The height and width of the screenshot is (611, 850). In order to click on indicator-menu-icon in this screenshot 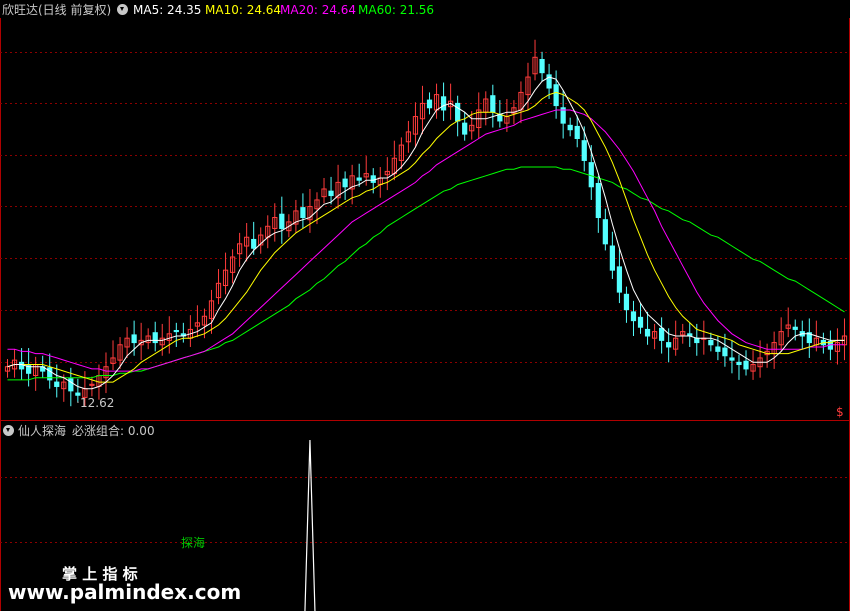, I will do `click(8, 430)`.